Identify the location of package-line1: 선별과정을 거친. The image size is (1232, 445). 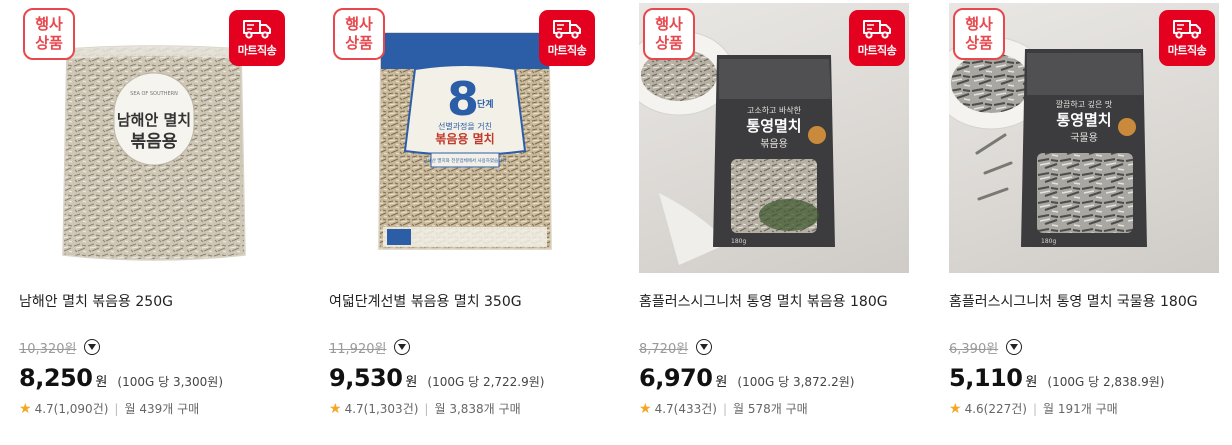
(465, 126).